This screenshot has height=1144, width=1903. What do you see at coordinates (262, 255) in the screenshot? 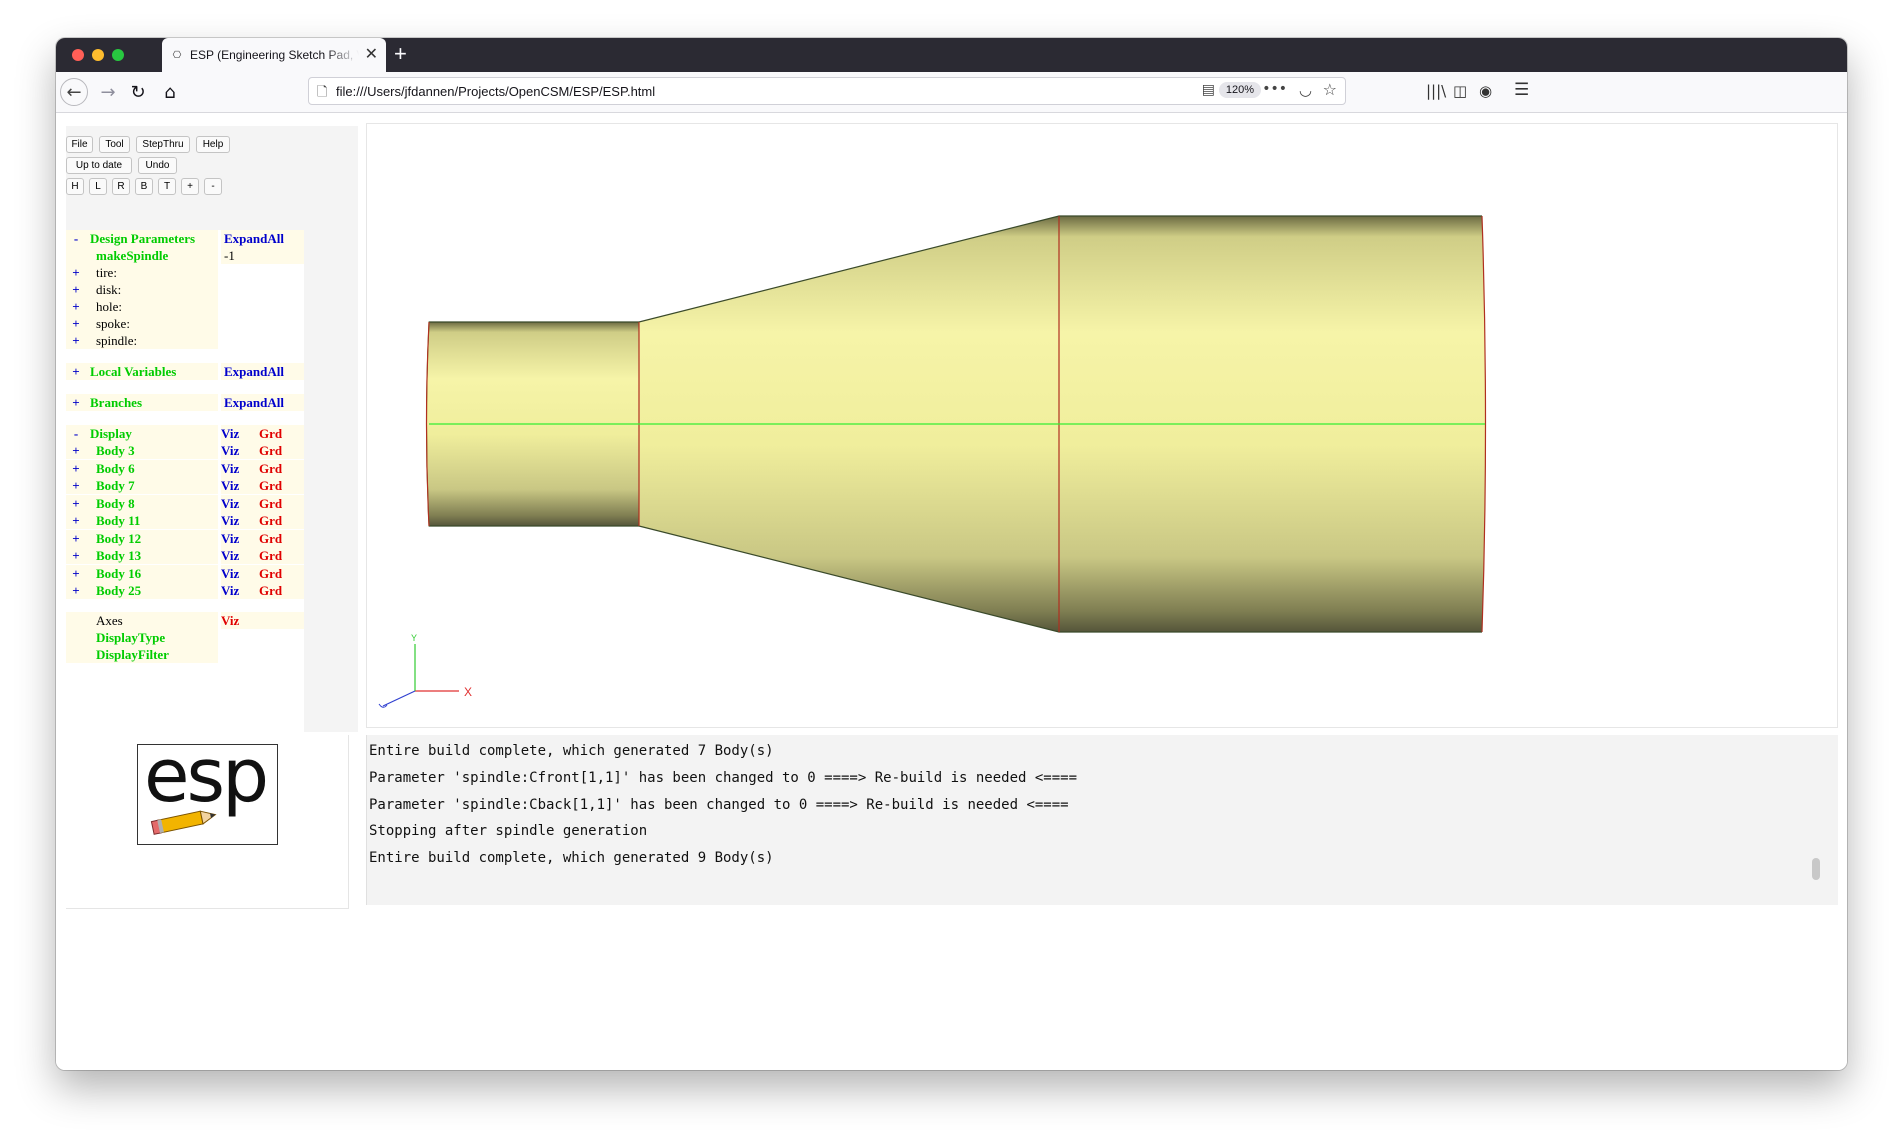
I see `make-spindle-value: -1` at bounding box center [262, 255].